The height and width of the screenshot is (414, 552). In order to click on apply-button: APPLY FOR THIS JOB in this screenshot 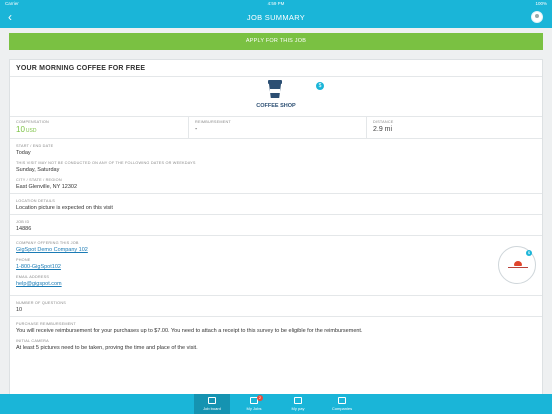, I will do `click(276, 41)`.